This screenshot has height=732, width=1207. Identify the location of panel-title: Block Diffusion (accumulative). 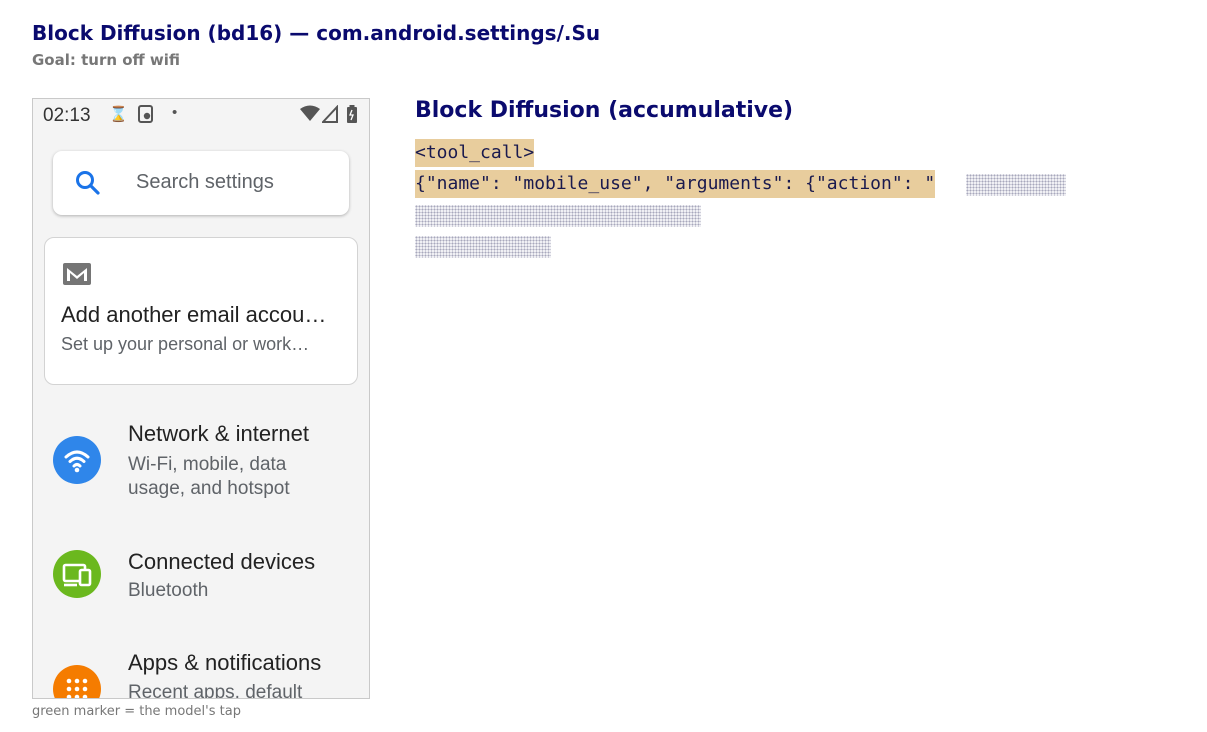
(604, 110).